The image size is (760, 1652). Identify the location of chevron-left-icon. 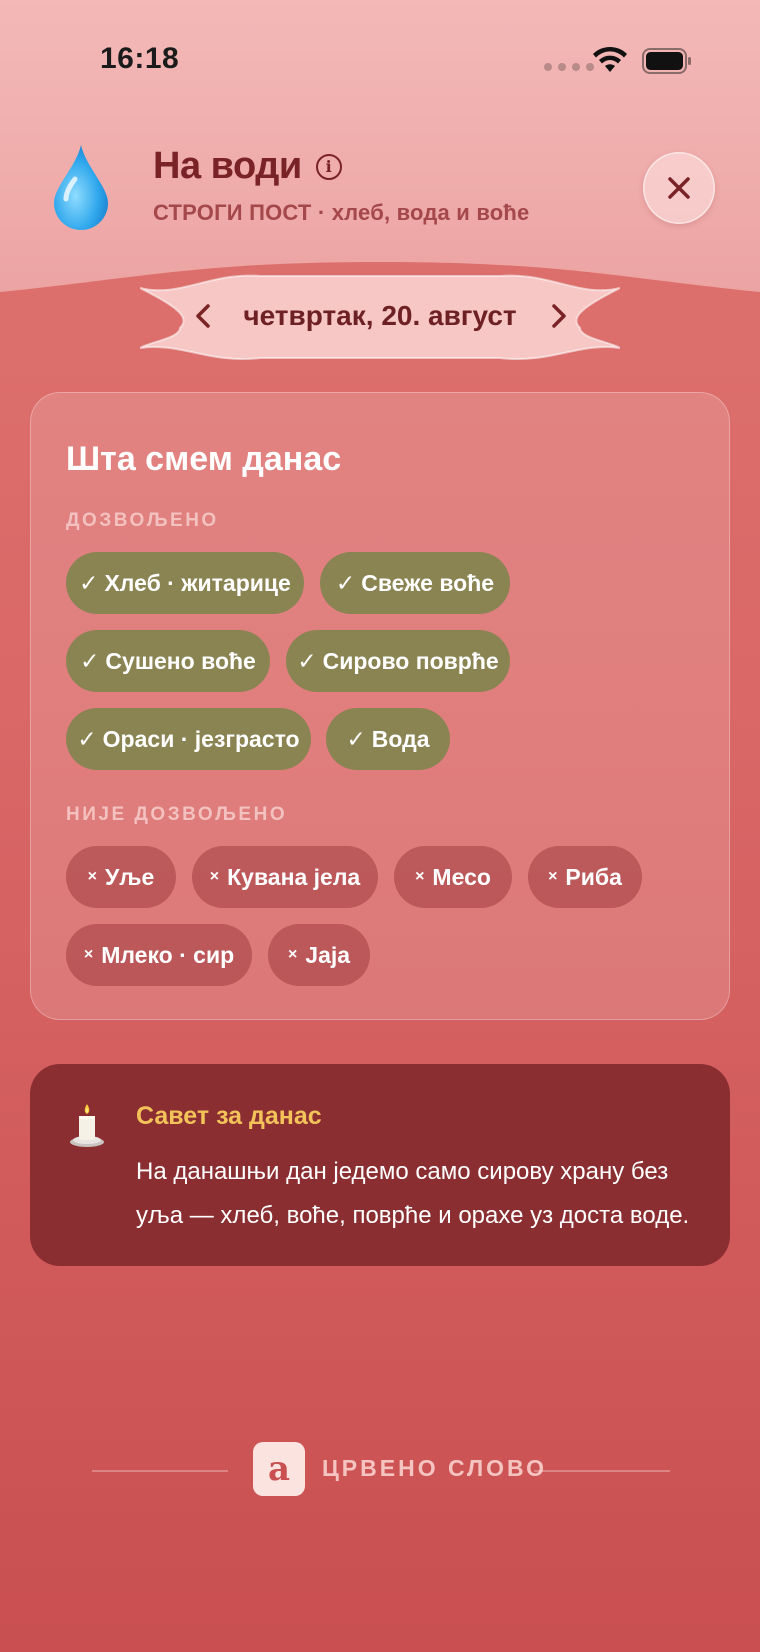
(203, 316).